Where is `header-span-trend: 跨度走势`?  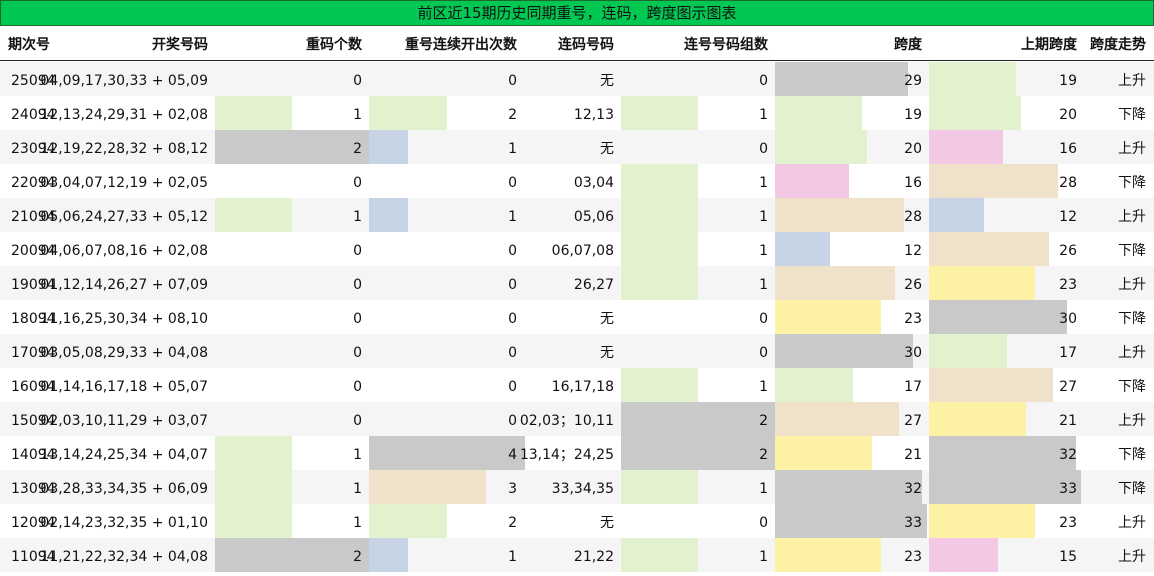 header-span-trend: 跨度走势 is located at coordinates (1118, 45).